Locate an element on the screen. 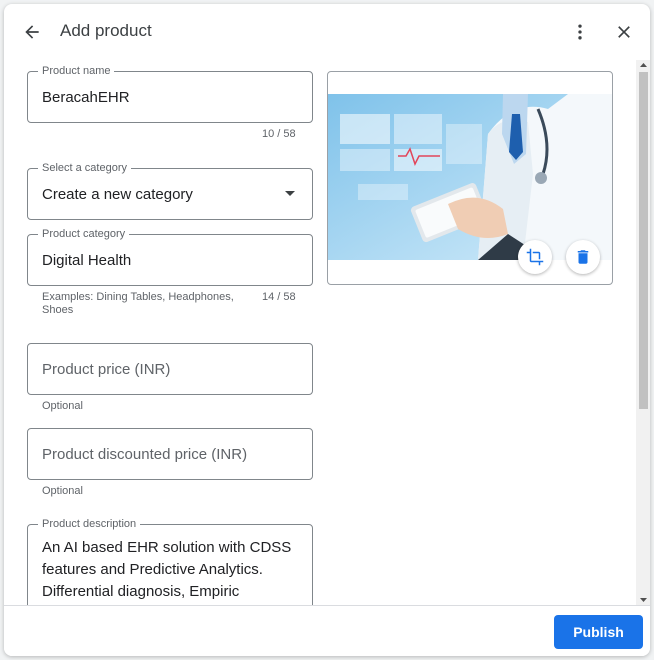  back-button is located at coordinates (32, 32).